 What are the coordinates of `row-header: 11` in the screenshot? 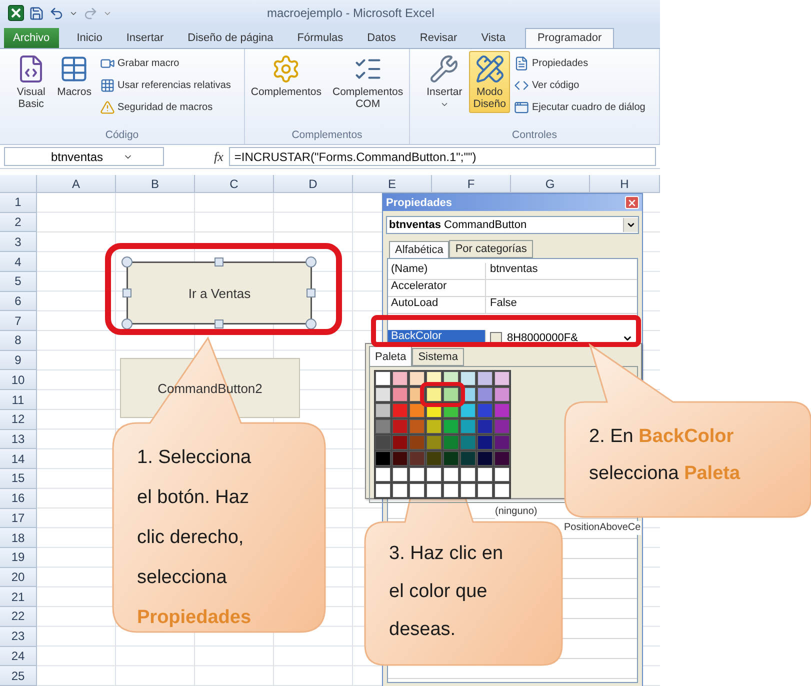 It's located at (18, 400).